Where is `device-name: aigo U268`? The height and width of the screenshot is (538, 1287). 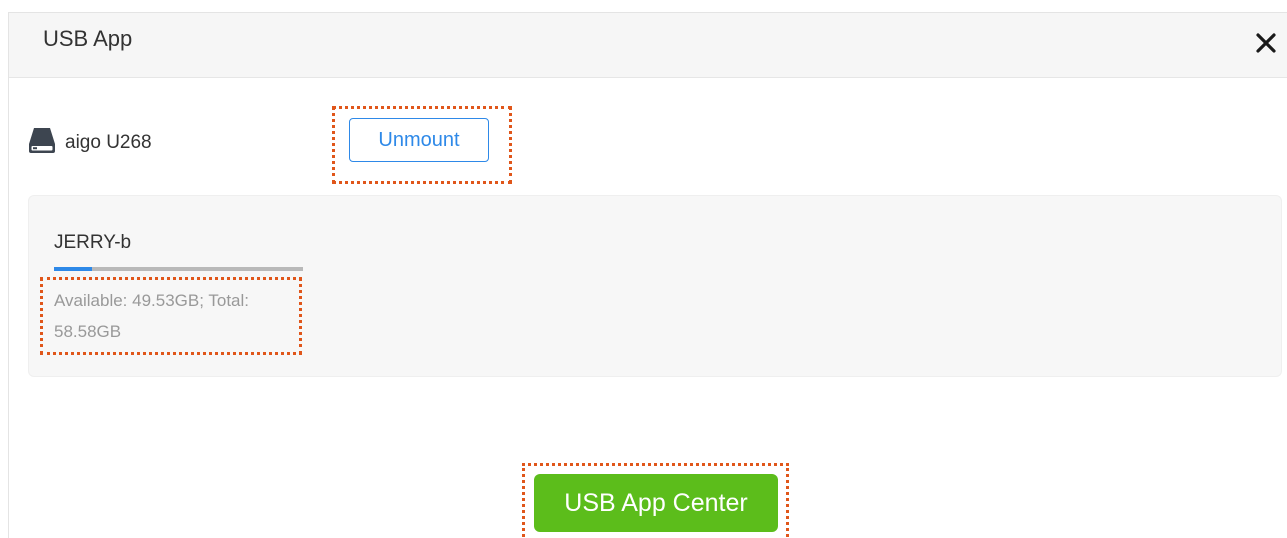
device-name: aigo U268 is located at coordinates (108, 142).